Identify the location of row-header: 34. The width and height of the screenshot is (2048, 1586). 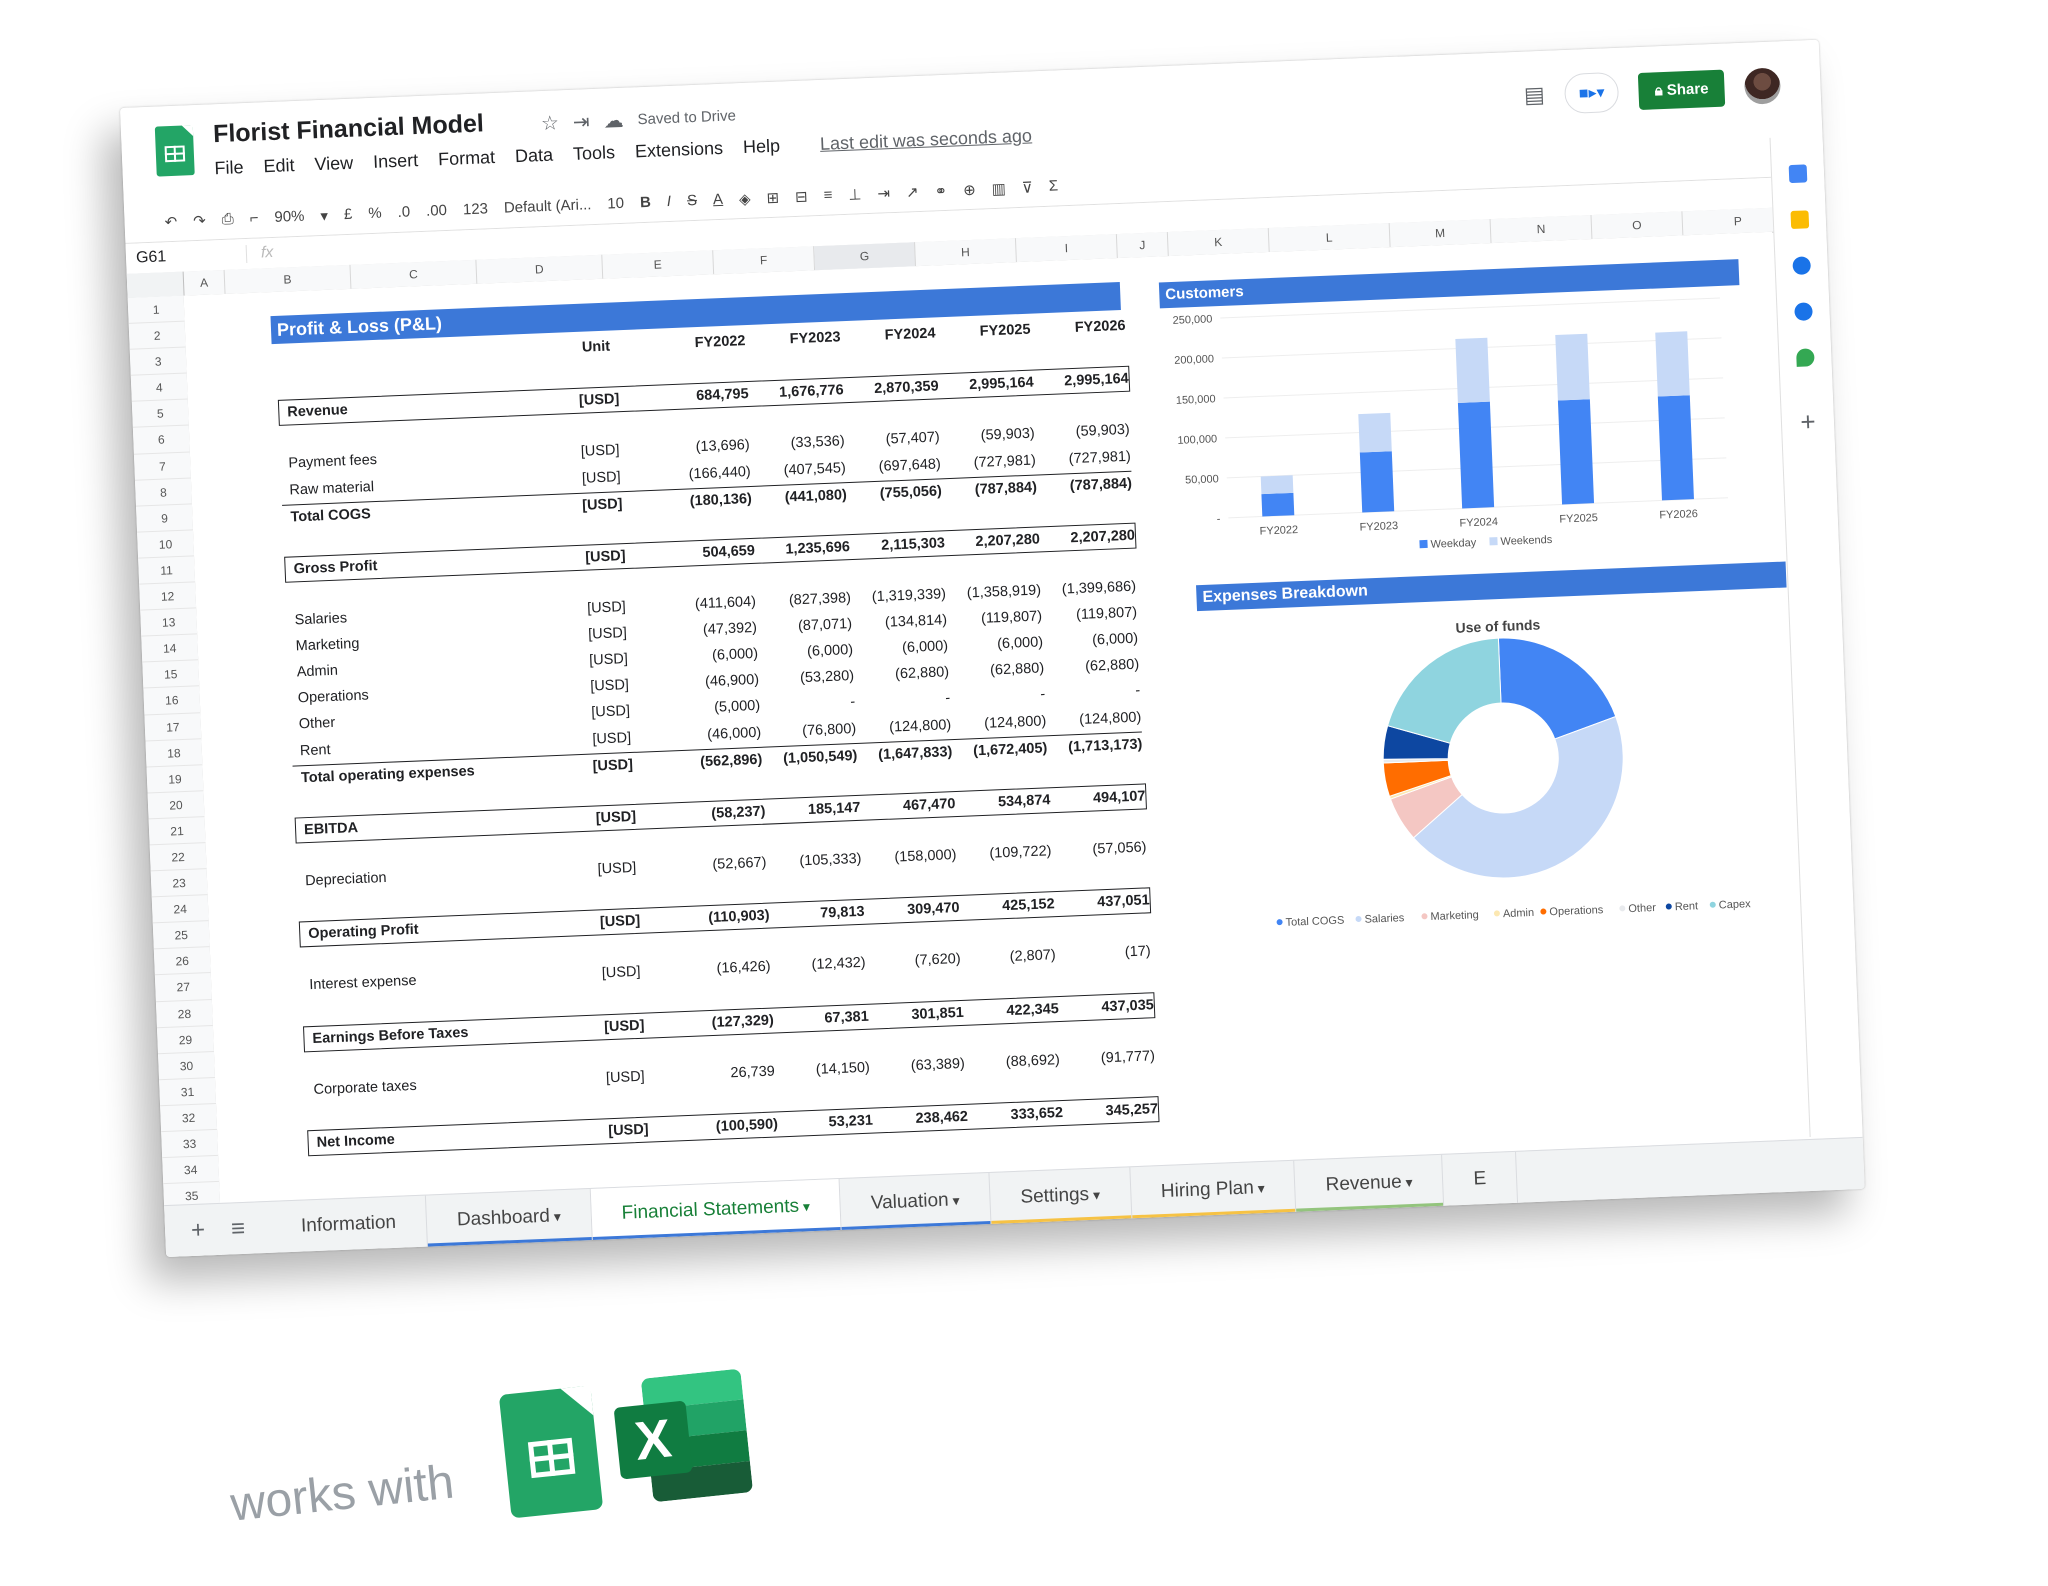
(191, 1170).